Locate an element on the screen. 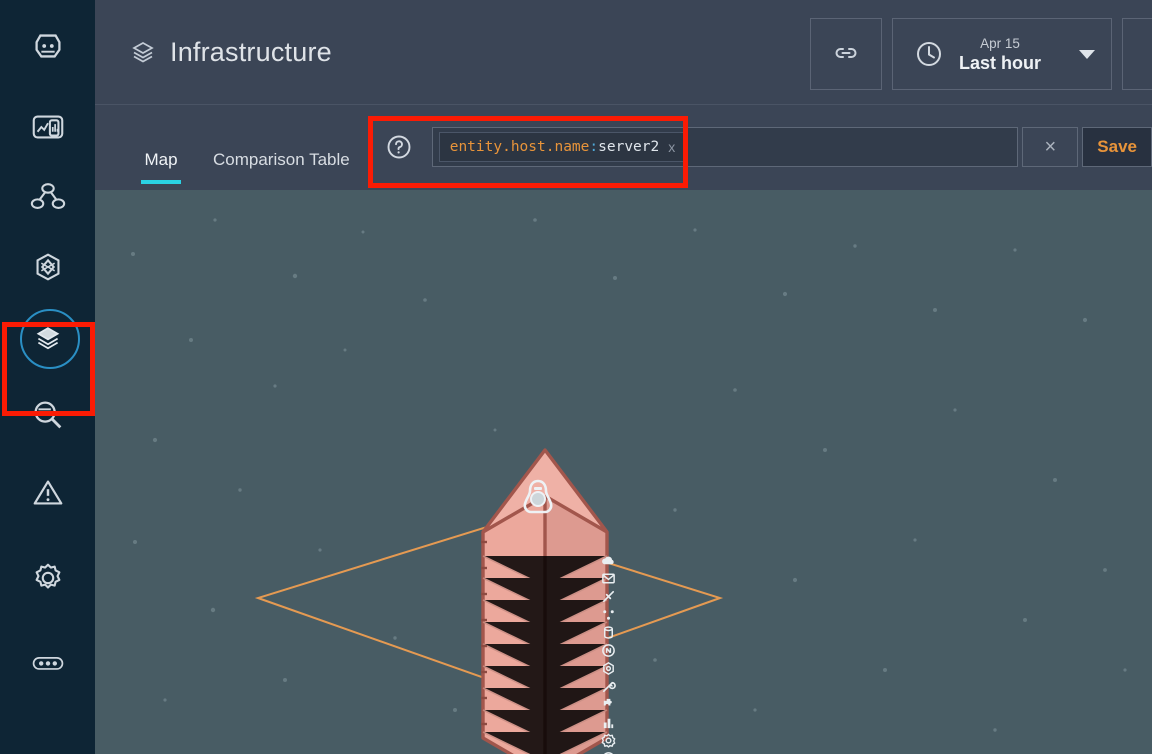 The height and width of the screenshot is (754, 1152). sidebar-item-teams is located at coordinates (47, 197).